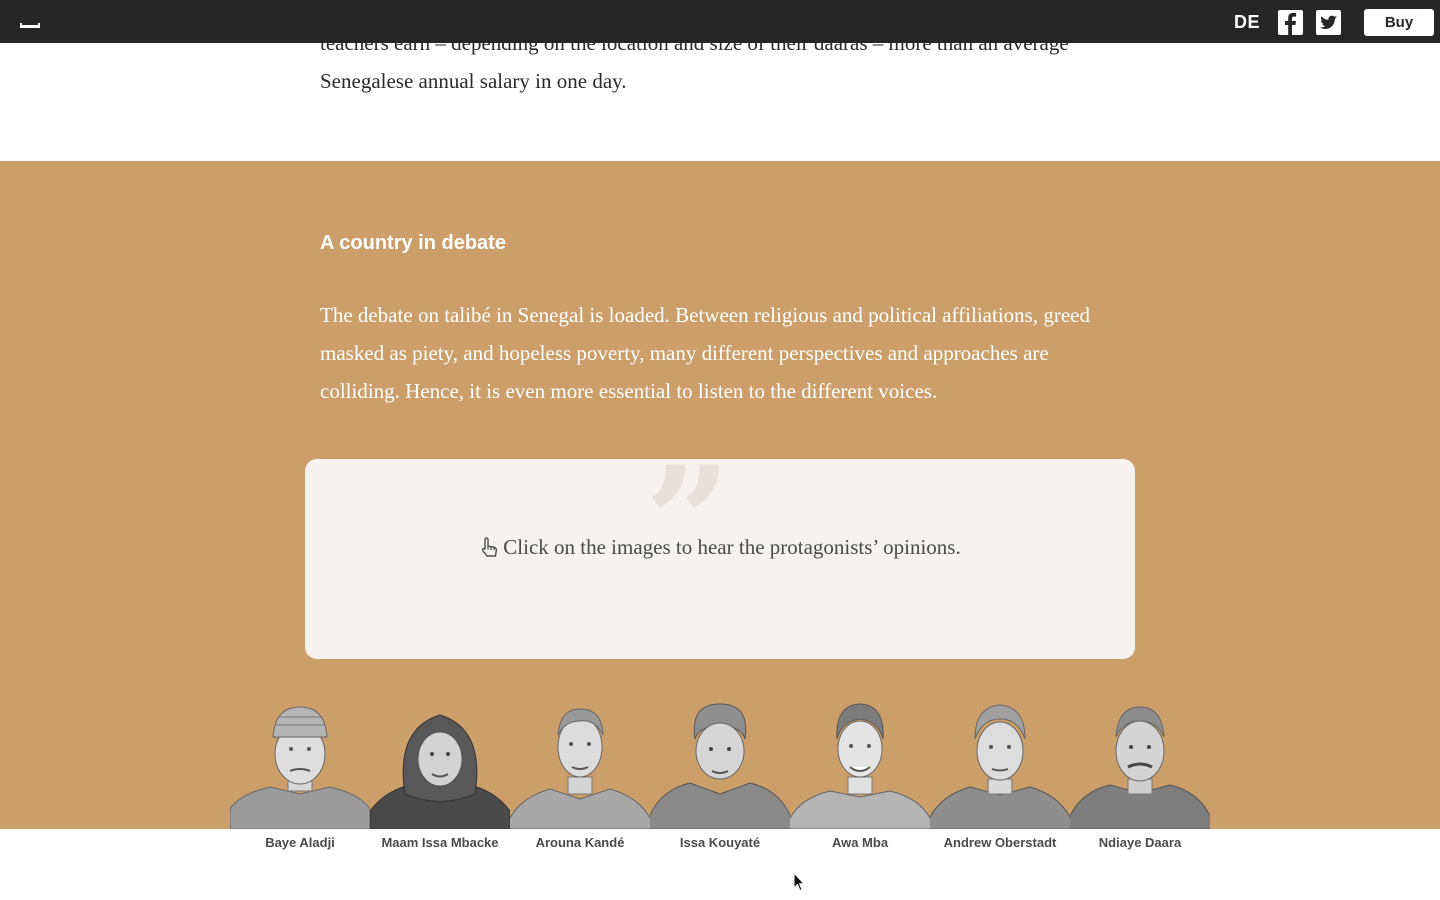  What do you see at coordinates (1000, 764) in the screenshot?
I see `portrait-andrew-oberstadt` at bounding box center [1000, 764].